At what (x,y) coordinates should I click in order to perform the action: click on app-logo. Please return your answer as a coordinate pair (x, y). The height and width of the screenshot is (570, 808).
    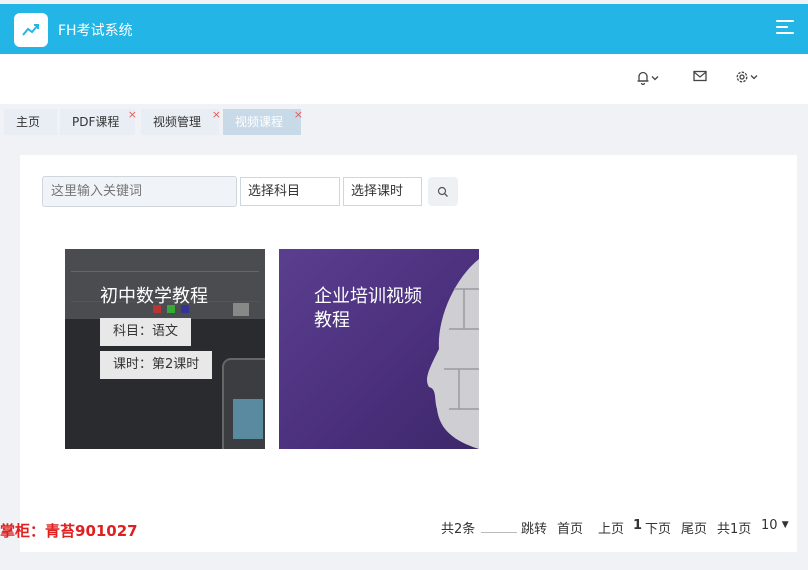
    Looking at the image, I should click on (31, 30).